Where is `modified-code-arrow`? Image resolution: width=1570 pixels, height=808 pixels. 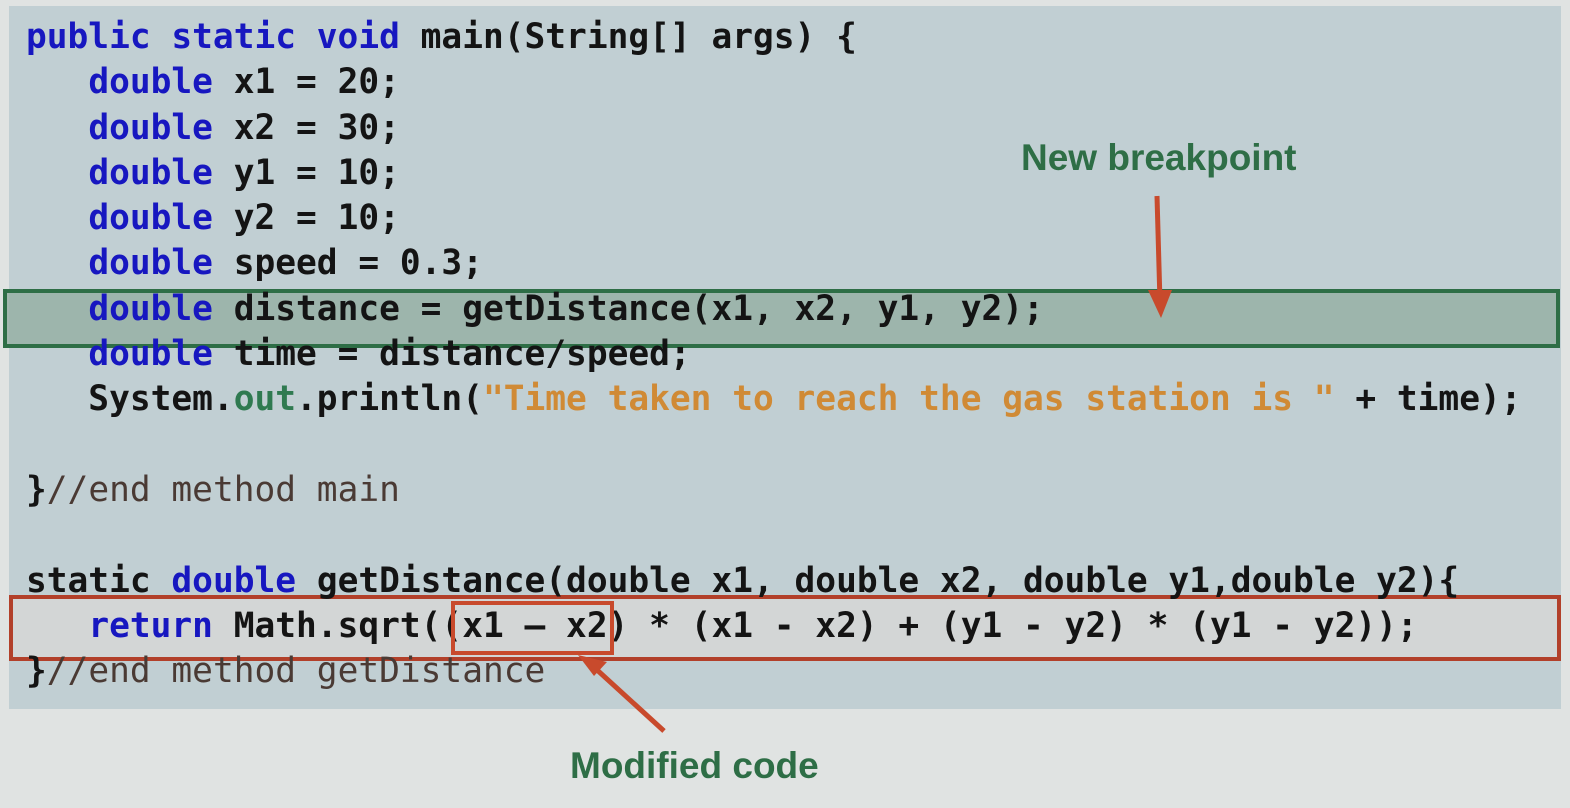
modified-code-arrow is located at coordinates (622, 694).